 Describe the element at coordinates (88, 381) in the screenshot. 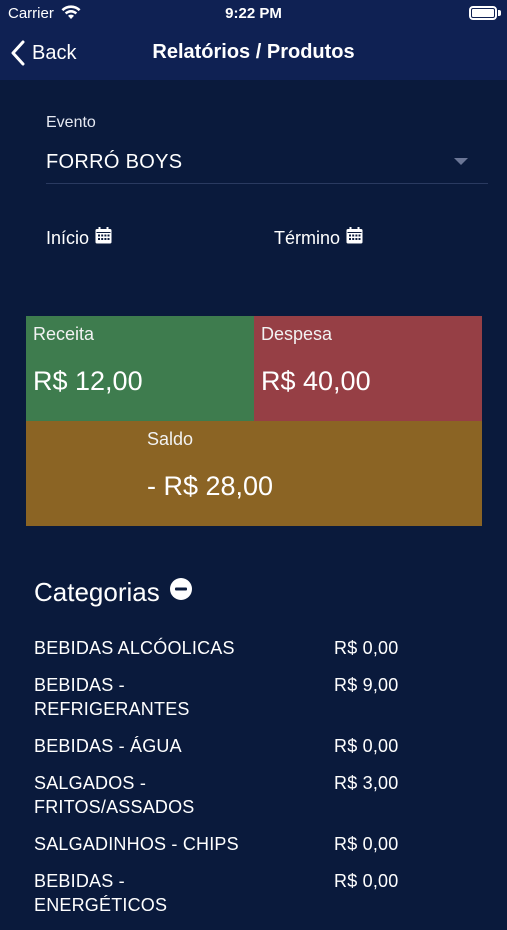

I see `receita-value: R$ 12,00` at that location.